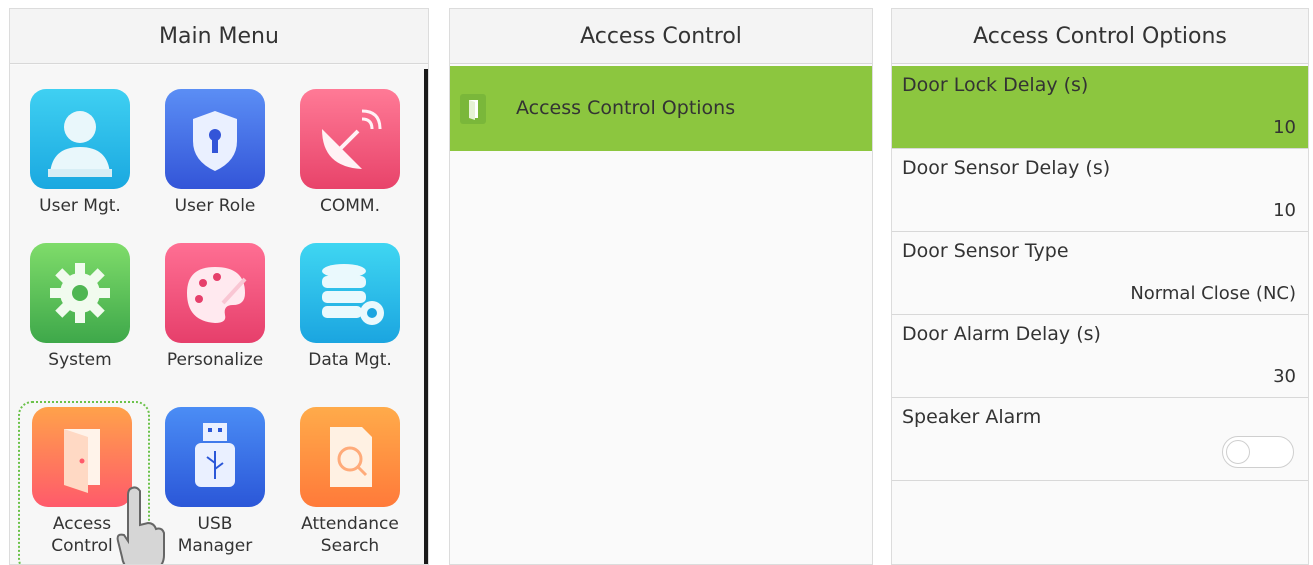 The height and width of the screenshot is (565, 1313). What do you see at coordinates (995, 85) in the screenshot?
I see `option-label: Door Lock Delay (s)` at bounding box center [995, 85].